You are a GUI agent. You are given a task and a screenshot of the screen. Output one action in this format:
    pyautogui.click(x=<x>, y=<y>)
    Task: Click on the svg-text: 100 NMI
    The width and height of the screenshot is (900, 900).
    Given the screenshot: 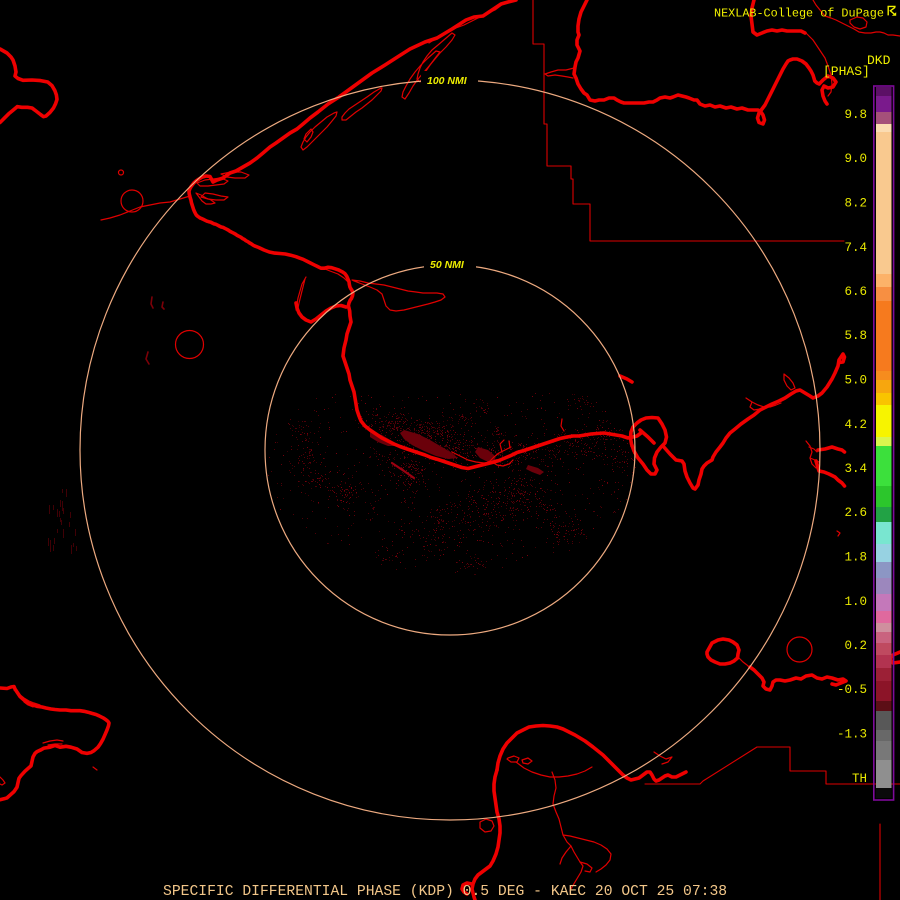 What is the action you would take?
    pyautogui.click(x=447, y=81)
    